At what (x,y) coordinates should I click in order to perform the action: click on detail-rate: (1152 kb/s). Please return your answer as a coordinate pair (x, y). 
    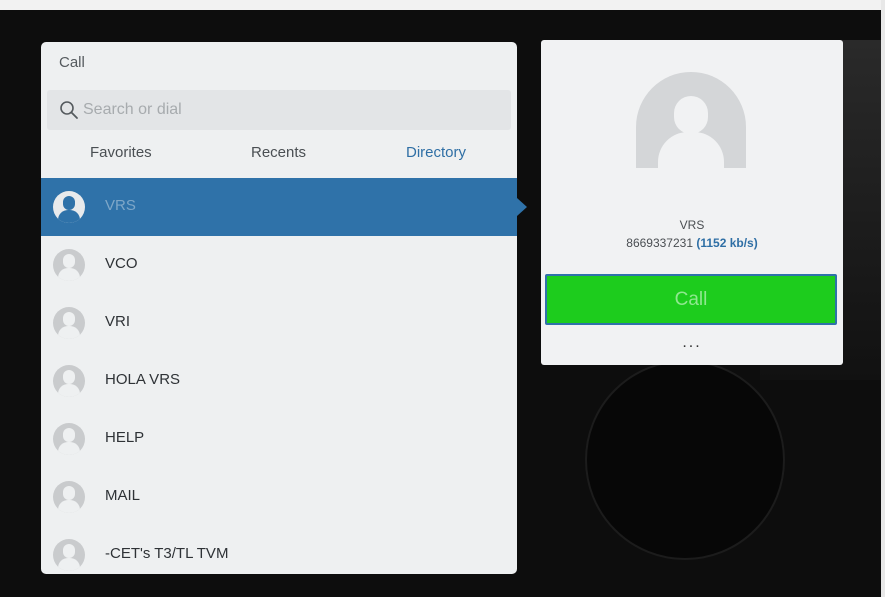
    Looking at the image, I should click on (727, 243).